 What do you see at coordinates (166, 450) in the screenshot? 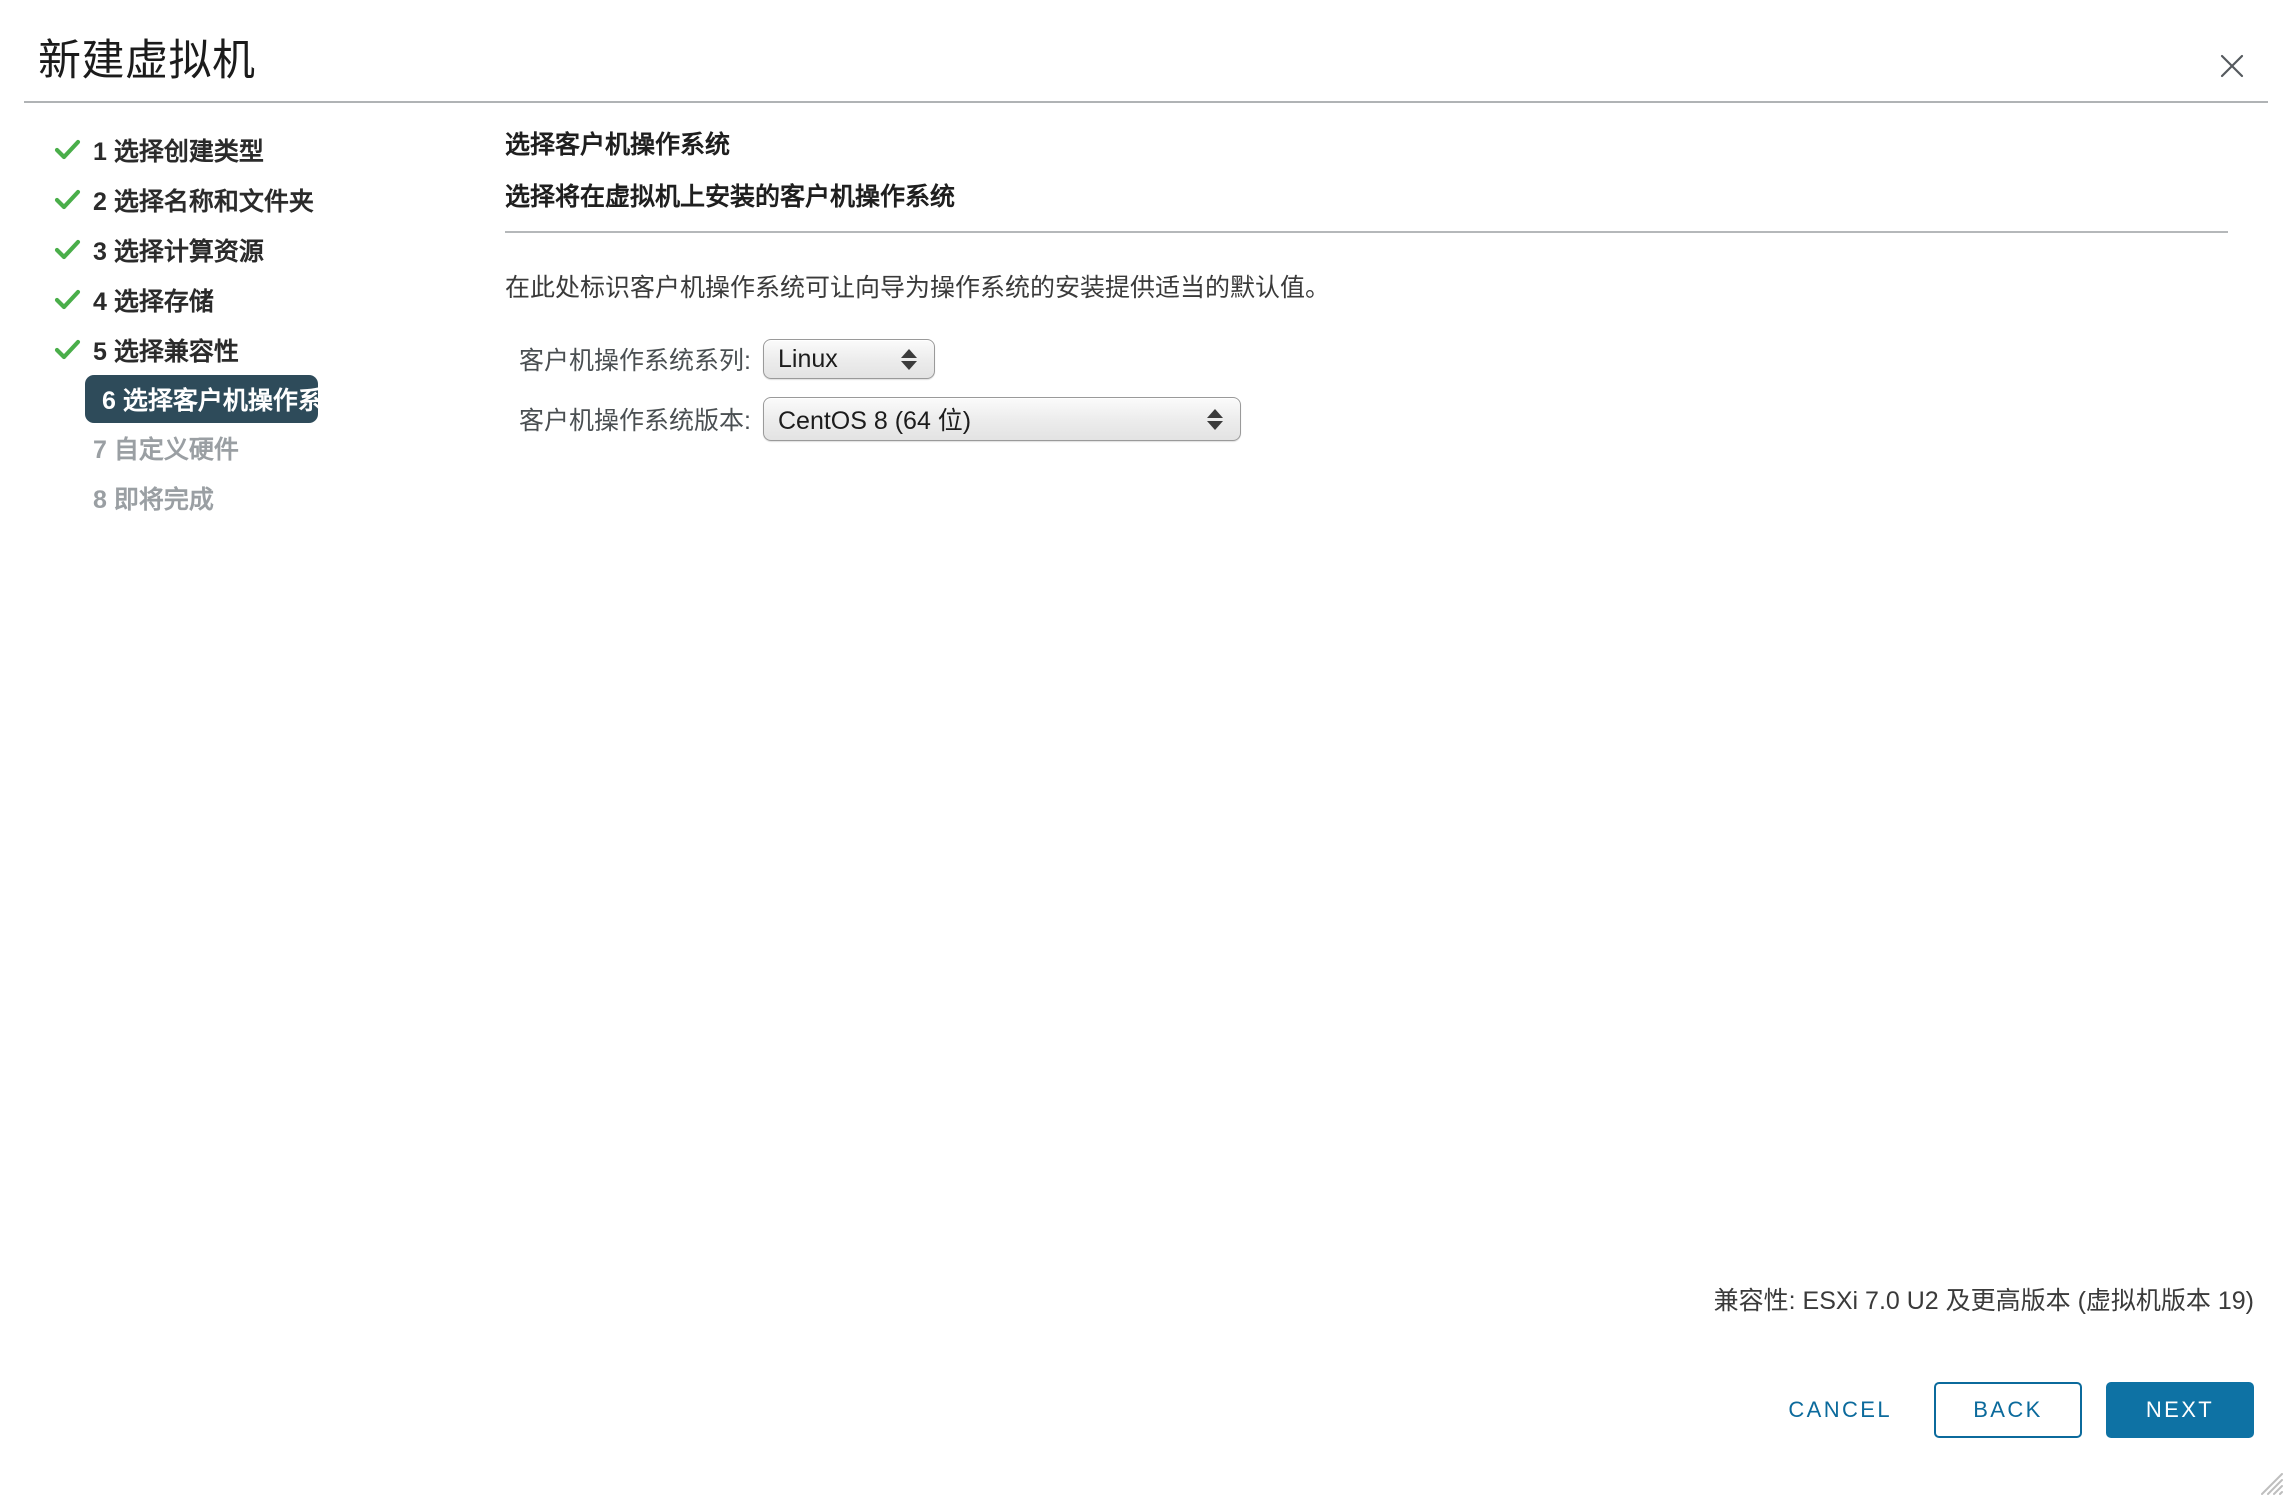
I see `sidebar-step-label: 7 自定义硬件` at bounding box center [166, 450].